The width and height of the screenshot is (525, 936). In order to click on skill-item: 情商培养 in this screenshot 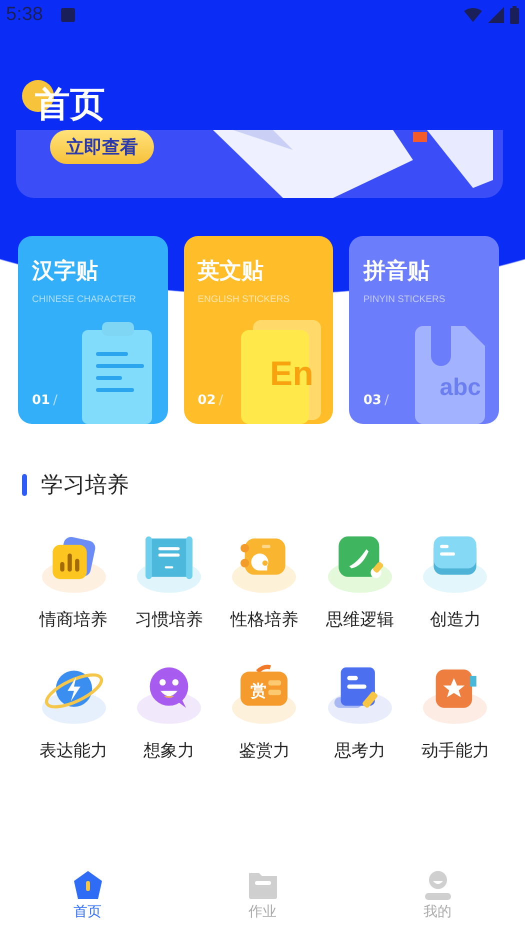, I will do `click(74, 580)`.